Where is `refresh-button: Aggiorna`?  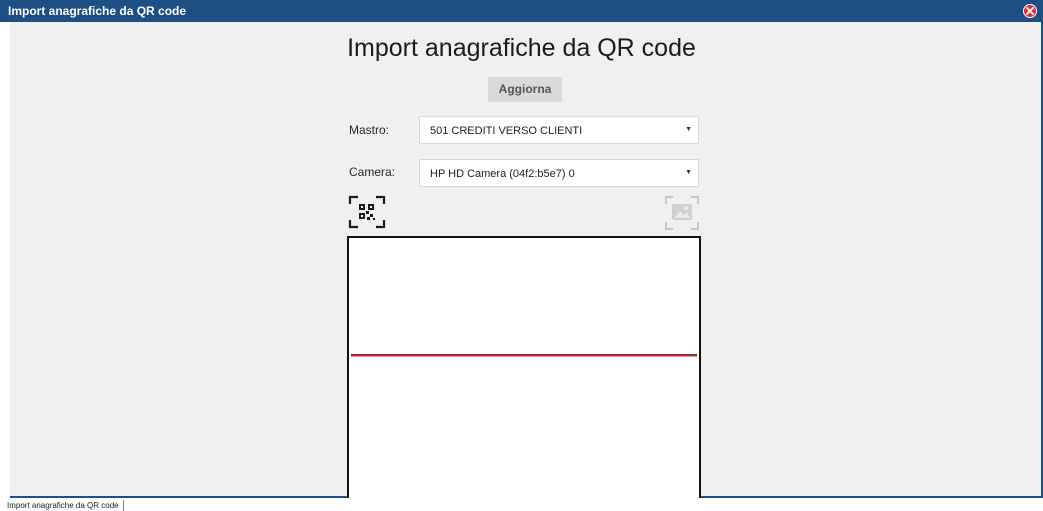 refresh-button: Aggiorna is located at coordinates (525, 89).